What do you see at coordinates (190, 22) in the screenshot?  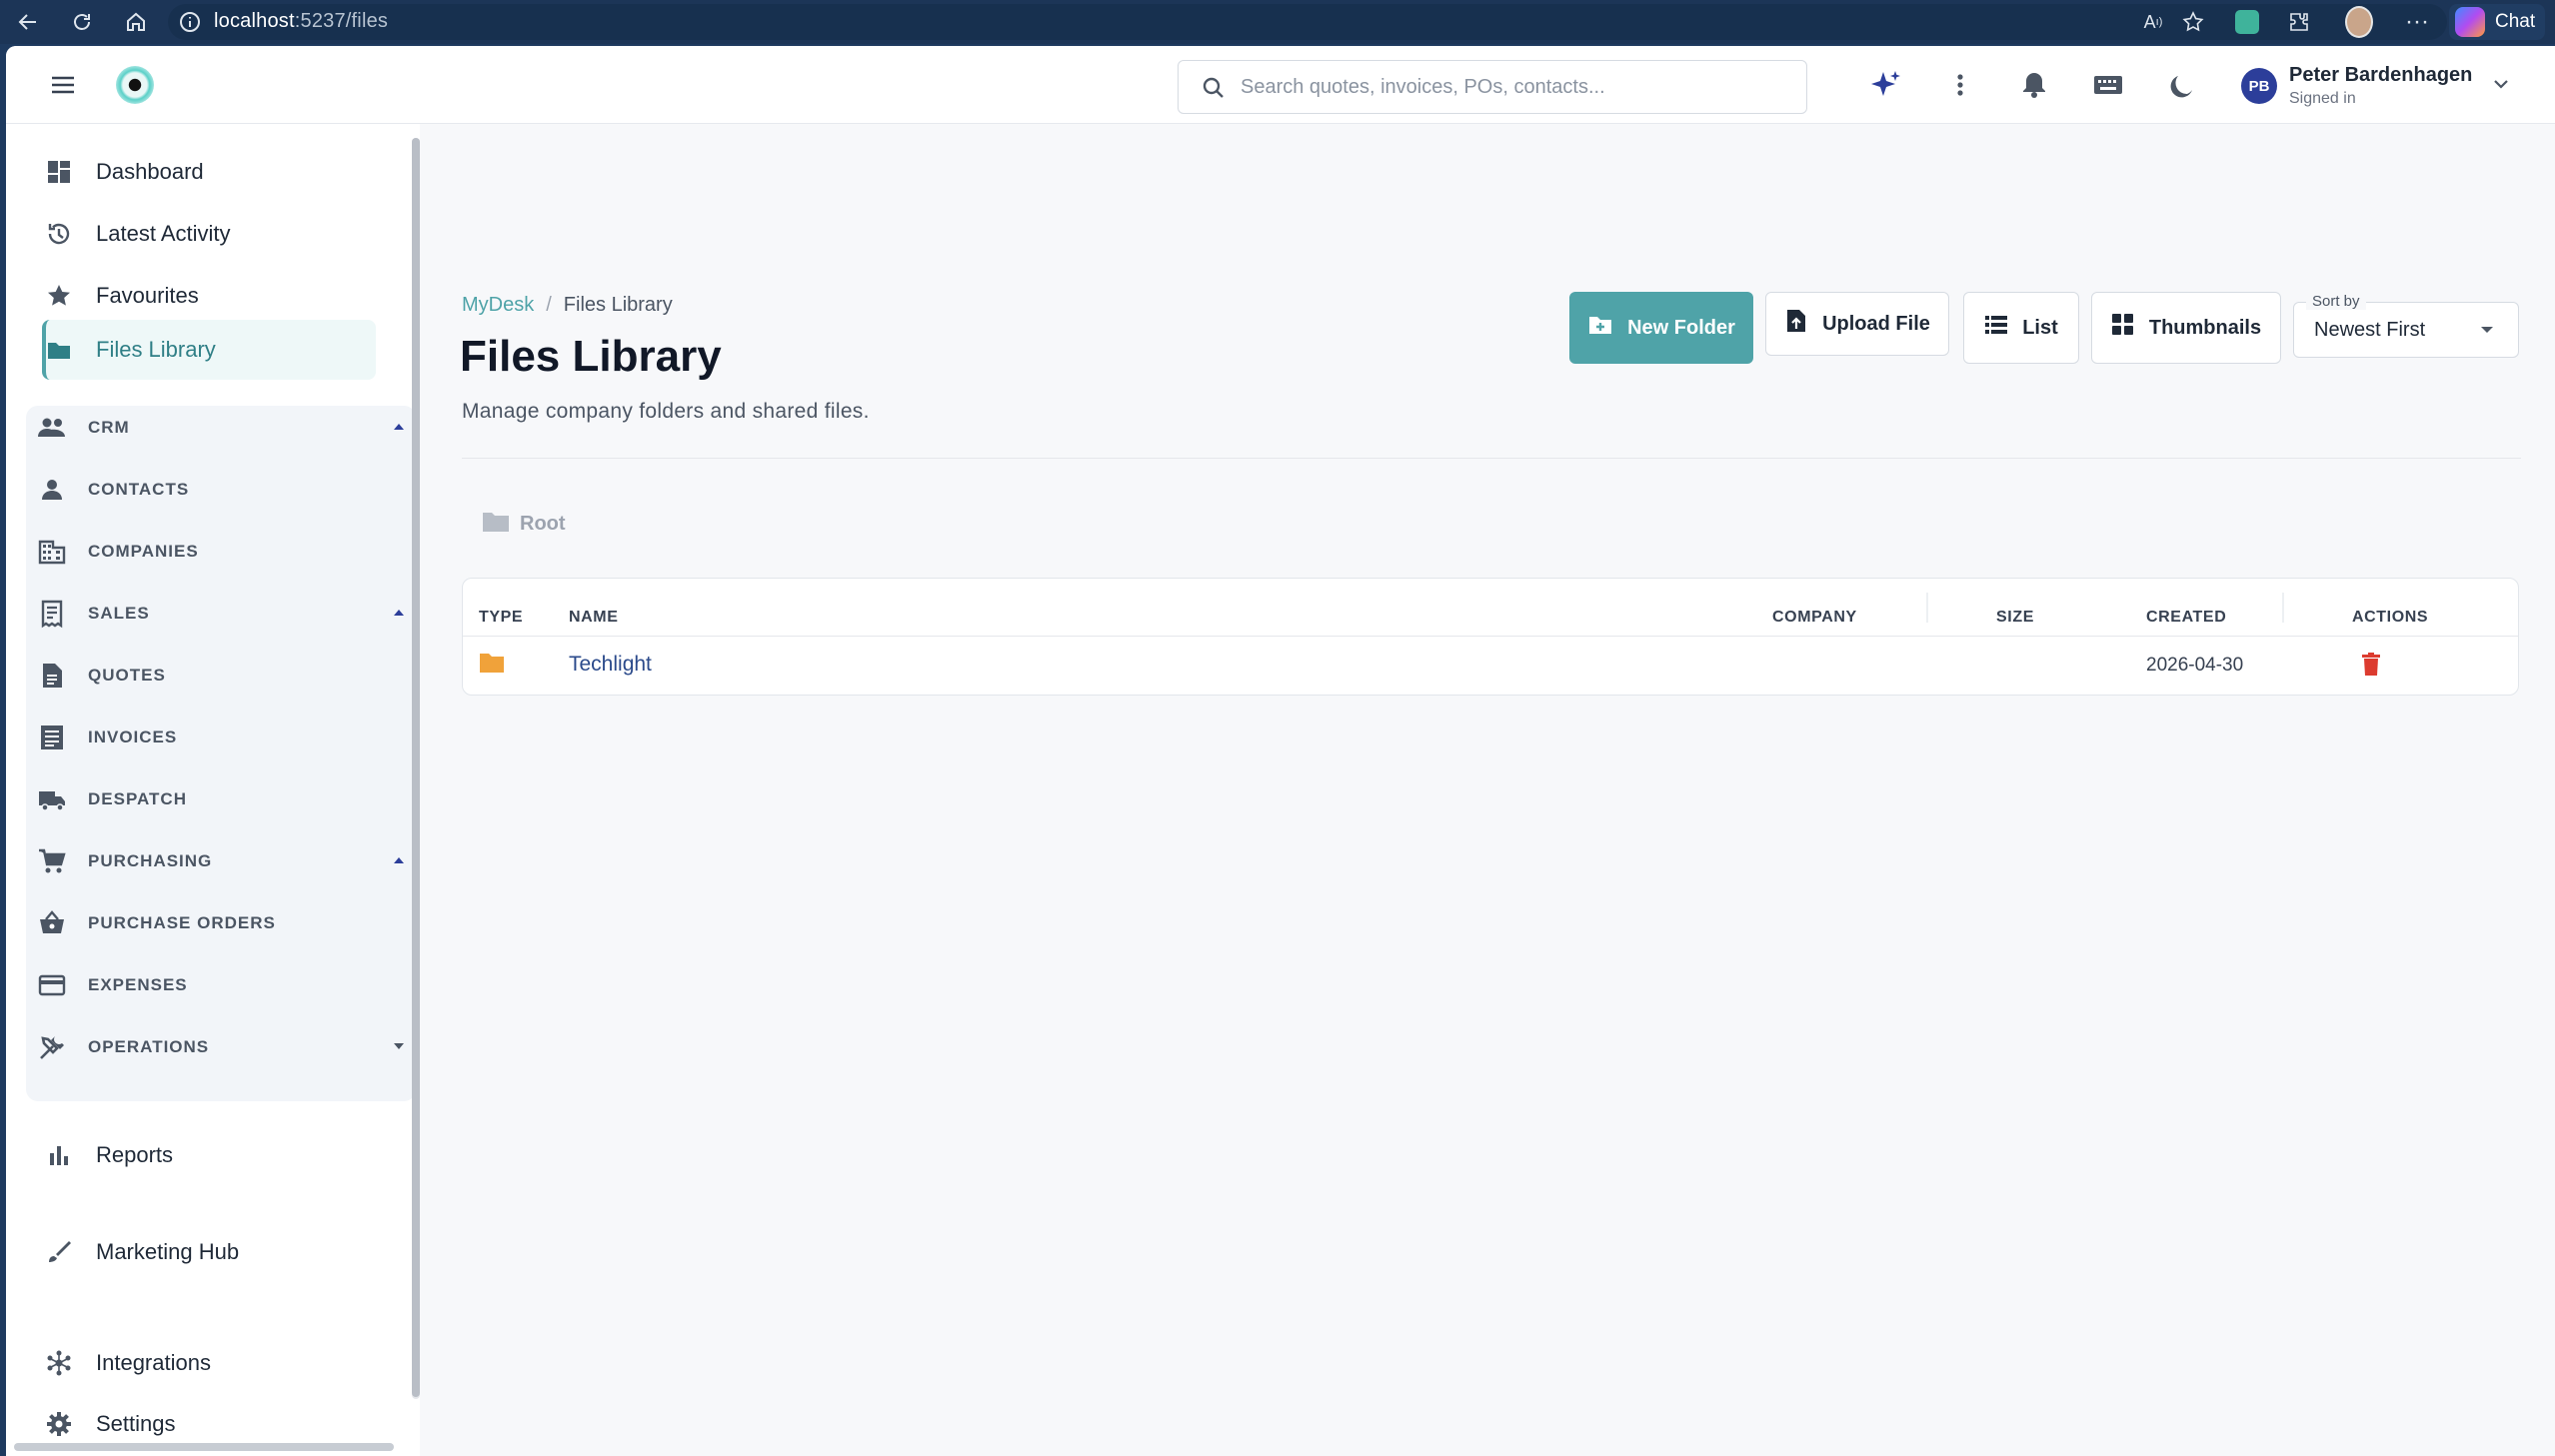 I see `site-info-icon` at bounding box center [190, 22].